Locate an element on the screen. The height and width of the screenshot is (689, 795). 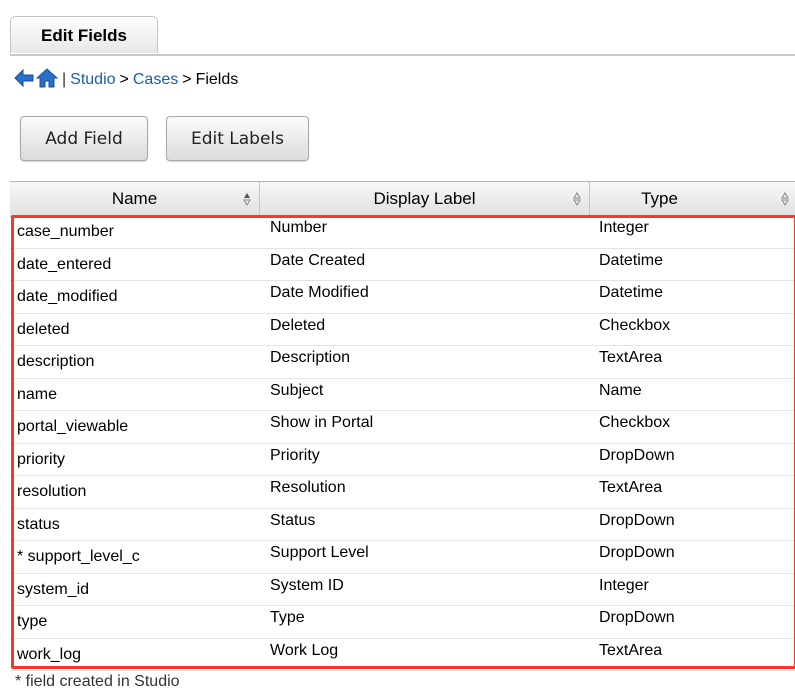
breadcrumb: | Studio > Cases > Fields is located at coordinates (126, 80).